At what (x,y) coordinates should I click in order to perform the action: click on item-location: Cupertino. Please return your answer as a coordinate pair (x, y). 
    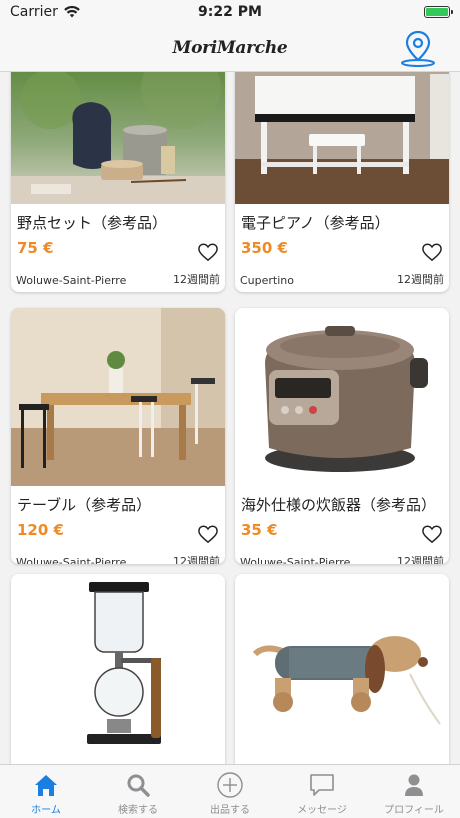
    Looking at the image, I should click on (267, 280).